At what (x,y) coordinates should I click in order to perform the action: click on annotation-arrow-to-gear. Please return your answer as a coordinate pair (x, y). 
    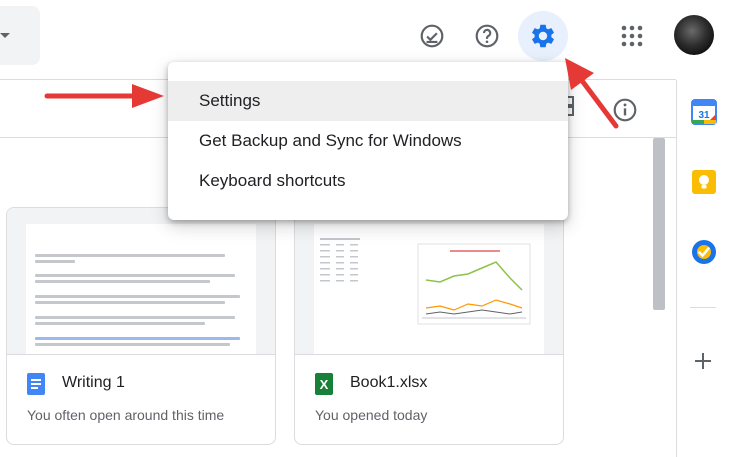
    Looking at the image, I should click on (592, 93).